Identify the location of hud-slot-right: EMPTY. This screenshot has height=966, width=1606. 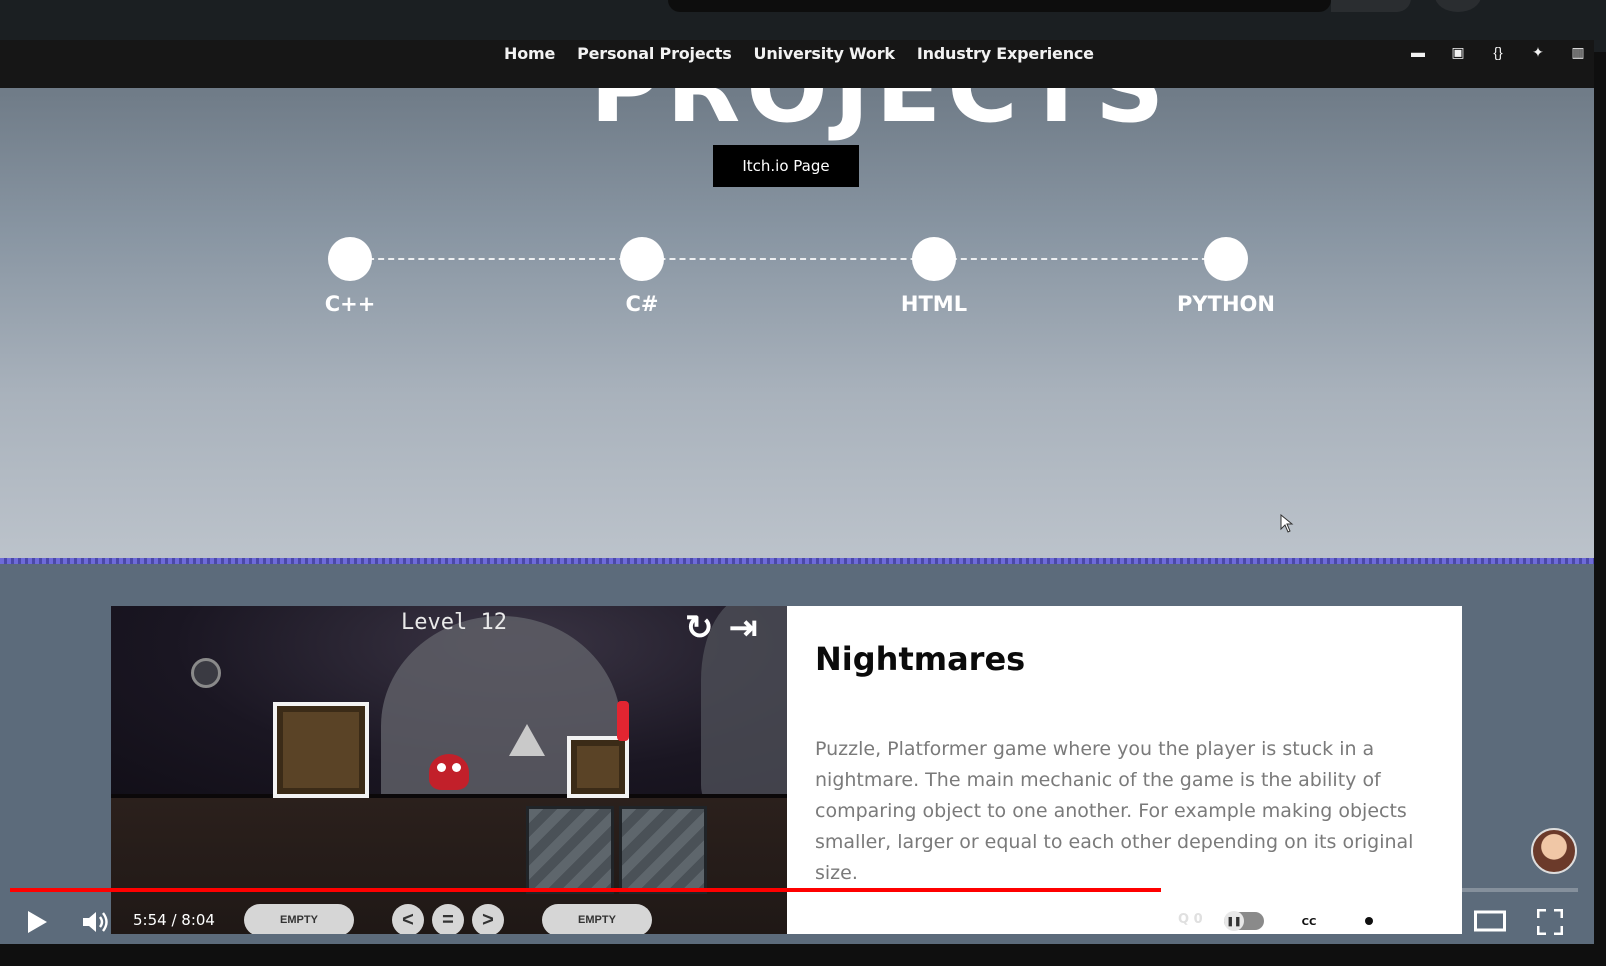
(597, 919).